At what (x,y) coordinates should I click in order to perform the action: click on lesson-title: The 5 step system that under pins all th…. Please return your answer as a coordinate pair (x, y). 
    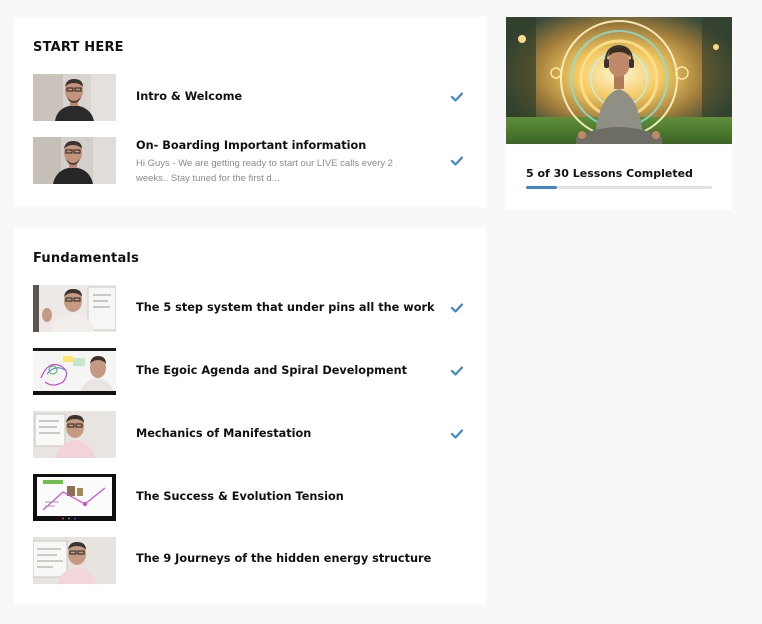
    Looking at the image, I should click on (285, 307).